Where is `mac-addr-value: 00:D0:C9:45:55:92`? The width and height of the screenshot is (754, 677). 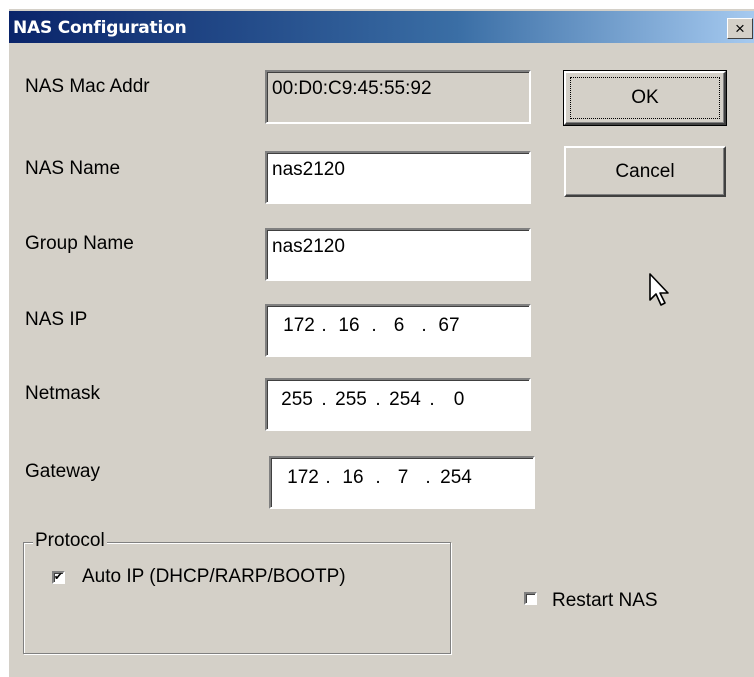 mac-addr-value: 00:D0:C9:45:55:92 is located at coordinates (352, 88).